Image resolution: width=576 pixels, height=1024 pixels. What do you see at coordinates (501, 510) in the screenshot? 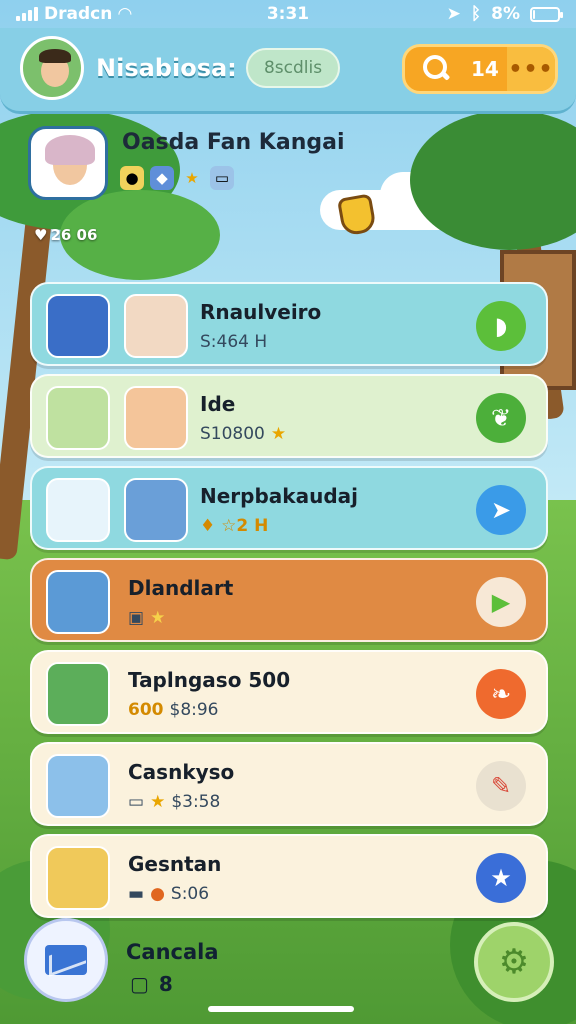
I see `send-icon: ➤` at bounding box center [501, 510].